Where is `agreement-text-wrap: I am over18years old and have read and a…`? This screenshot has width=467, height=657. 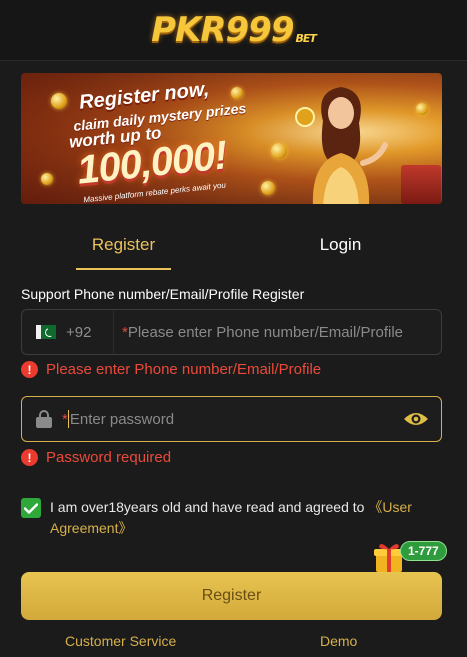
agreement-text-wrap: I am over18years old and have read and a… is located at coordinates (246, 518).